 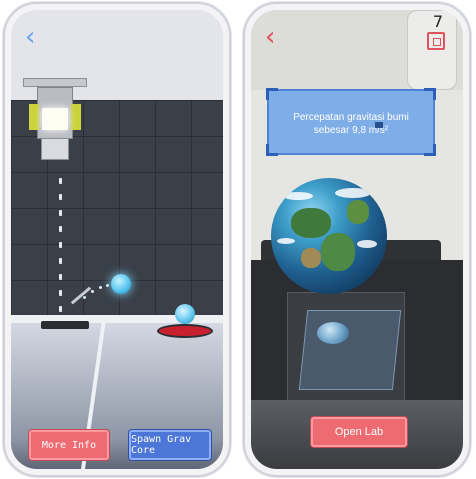 I want to click on ar-marker-plate, so click(x=350, y=350).